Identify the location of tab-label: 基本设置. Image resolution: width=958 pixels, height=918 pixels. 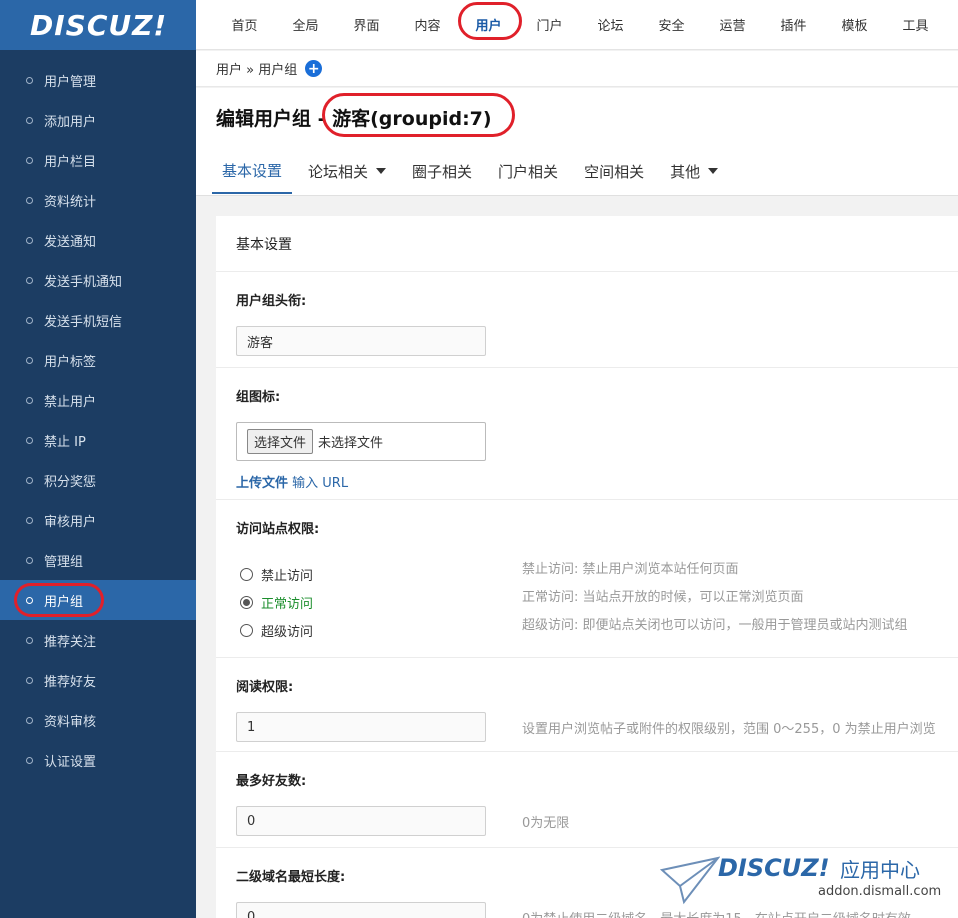
(252, 170).